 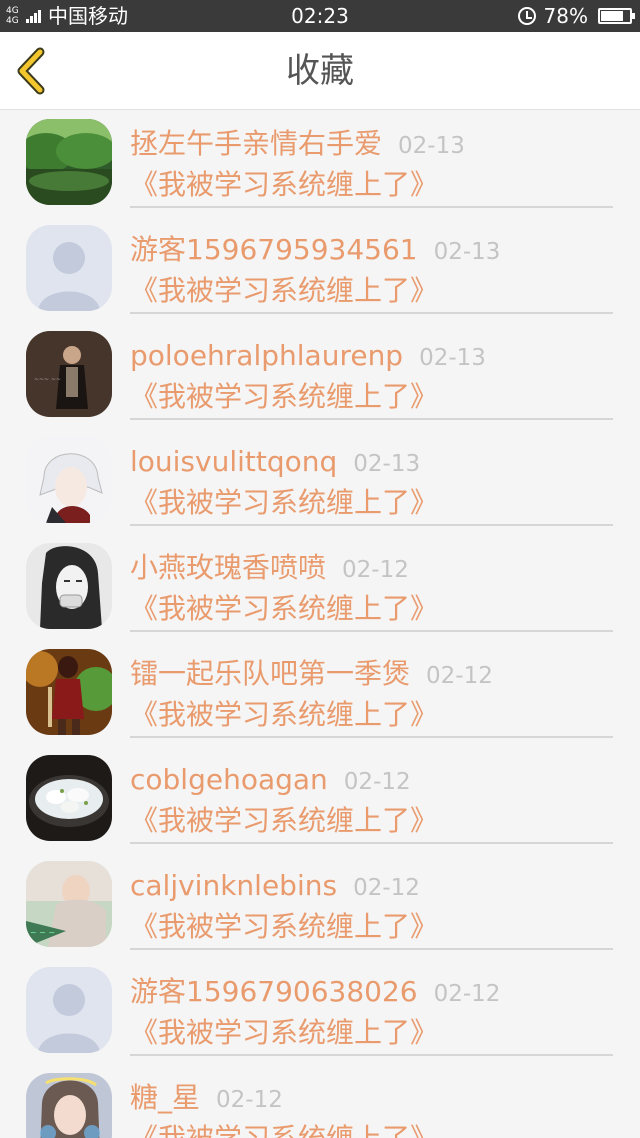 I want to click on user-name: 小燕玫瑰香喷喷, so click(x=228, y=567).